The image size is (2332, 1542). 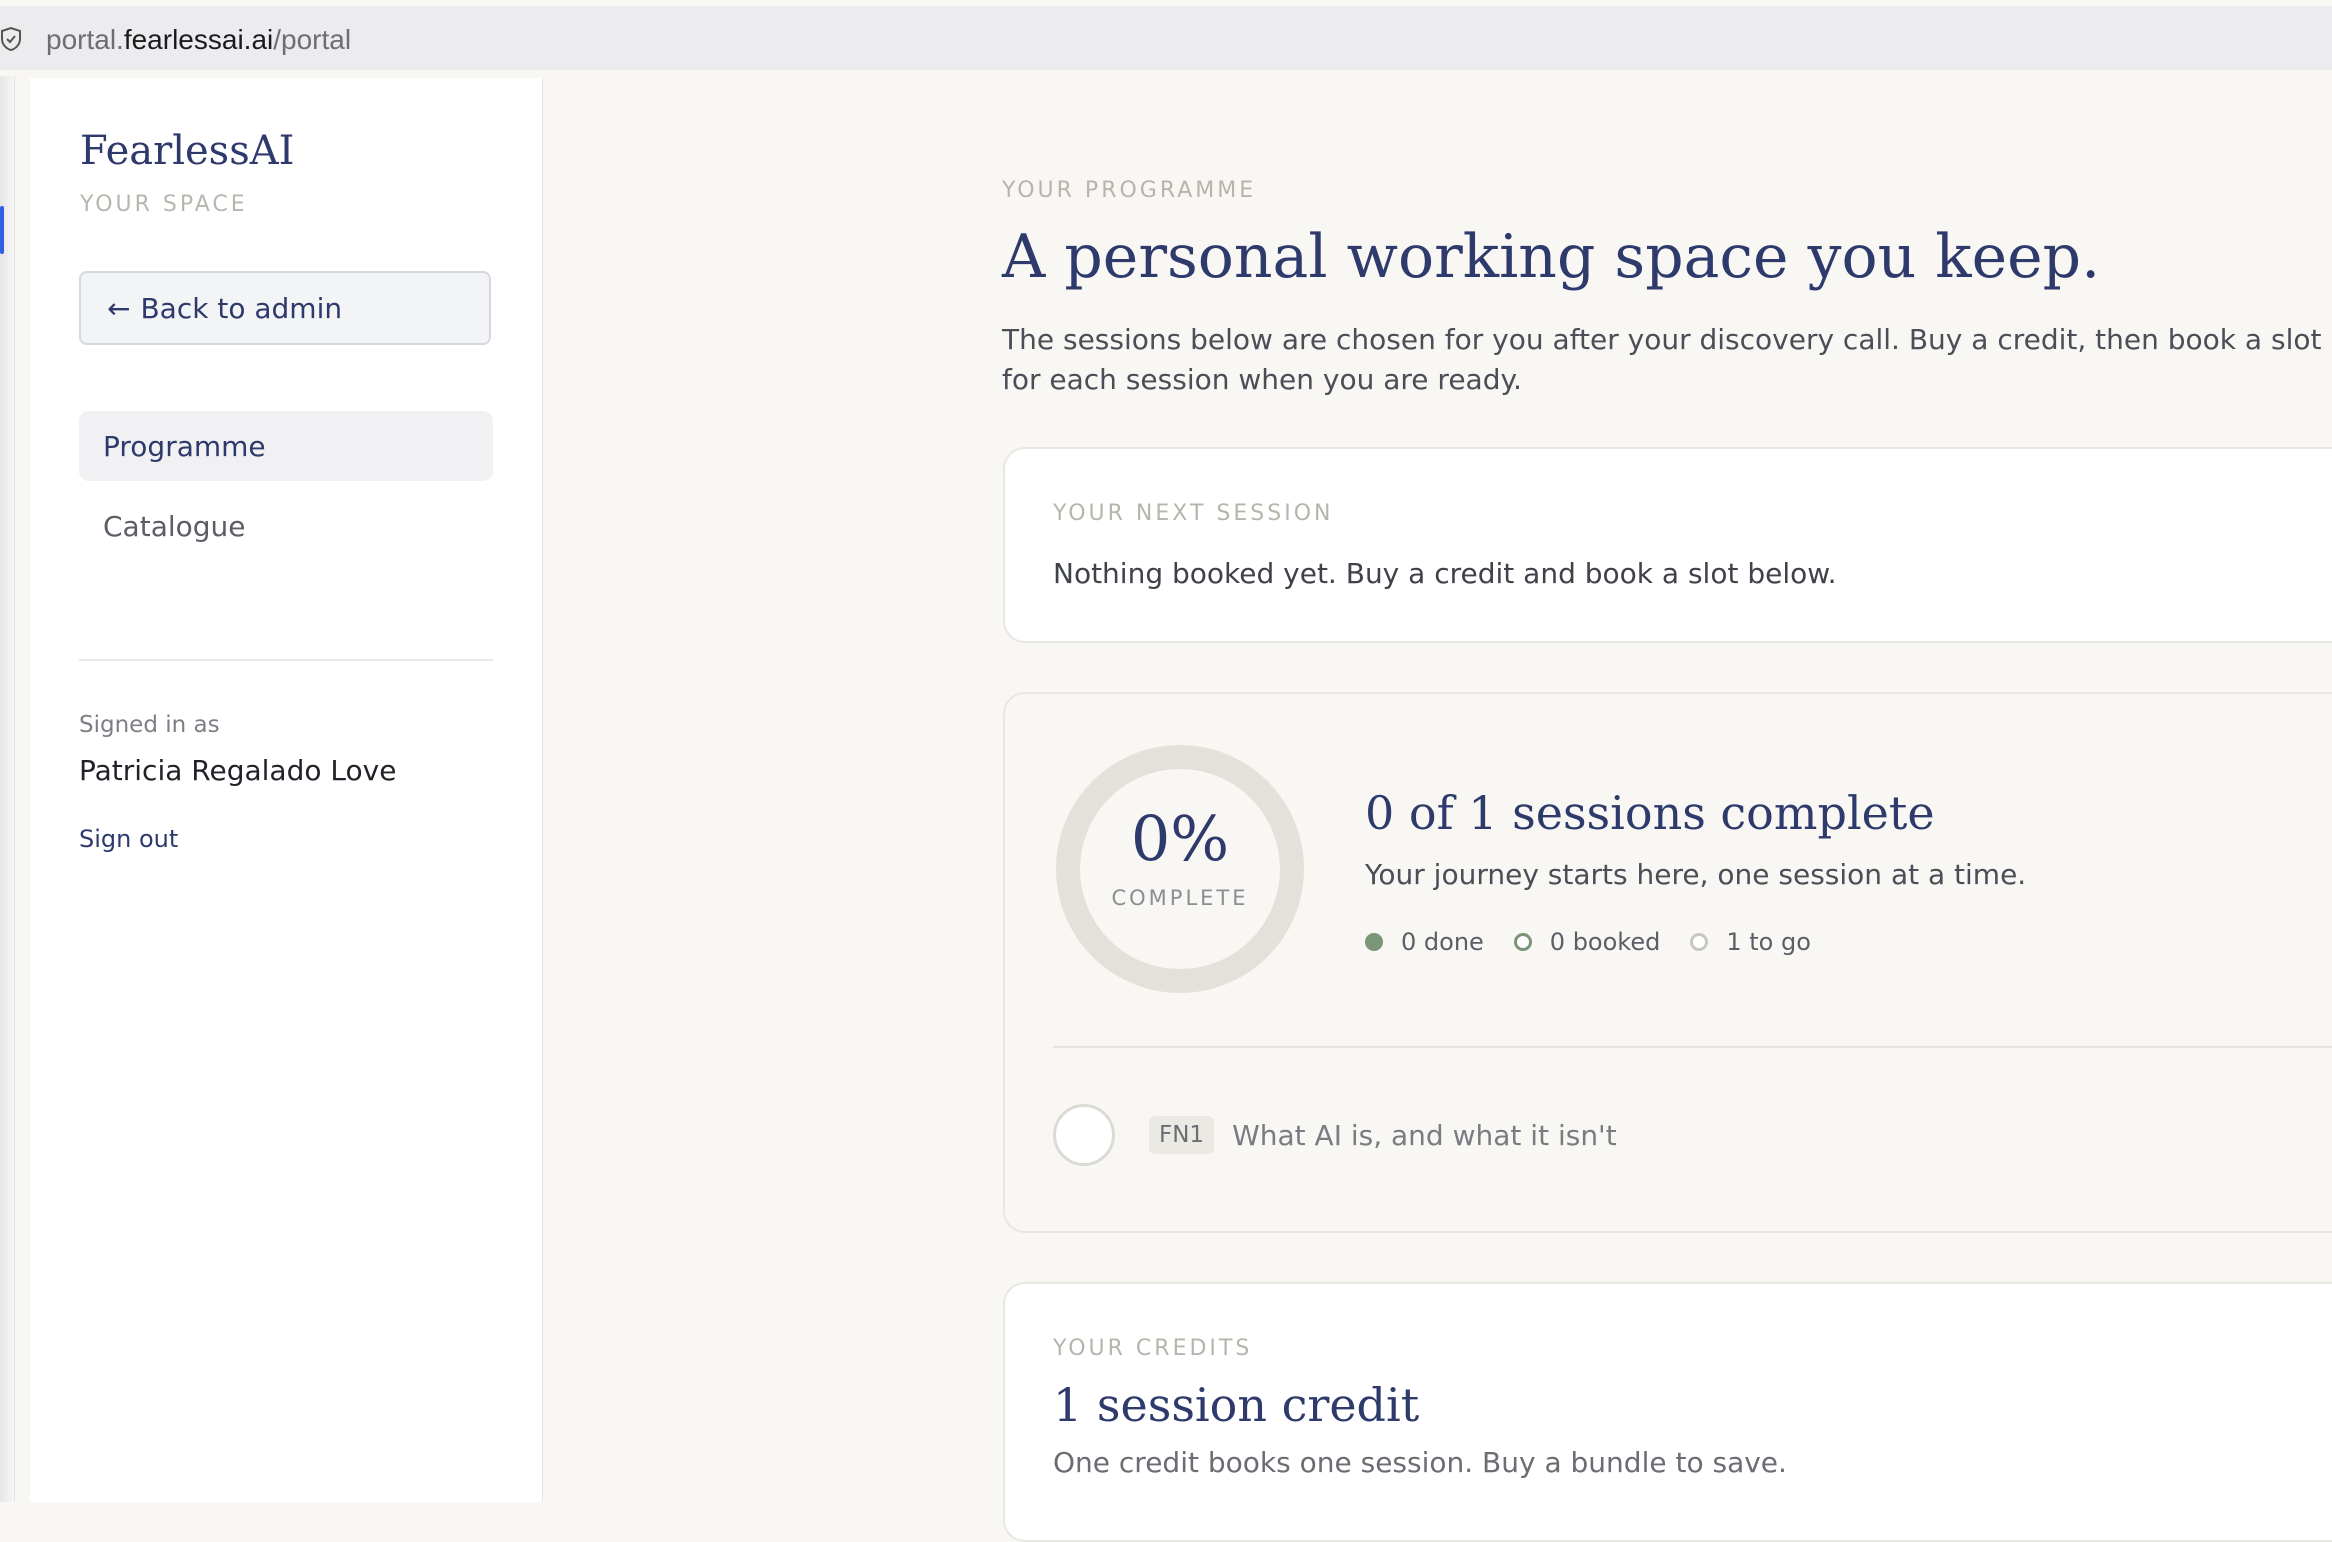 I want to click on to-go-dot-icon, so click(x=1699, y=942).